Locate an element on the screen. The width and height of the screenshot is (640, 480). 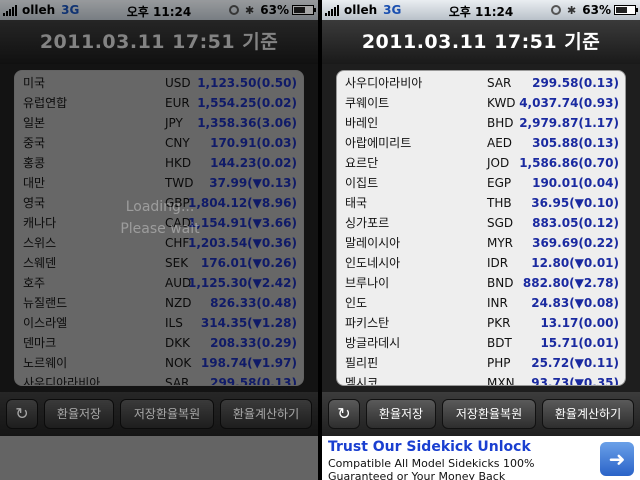
country-name: 말레이시아 is located at coordinates (373, 243).